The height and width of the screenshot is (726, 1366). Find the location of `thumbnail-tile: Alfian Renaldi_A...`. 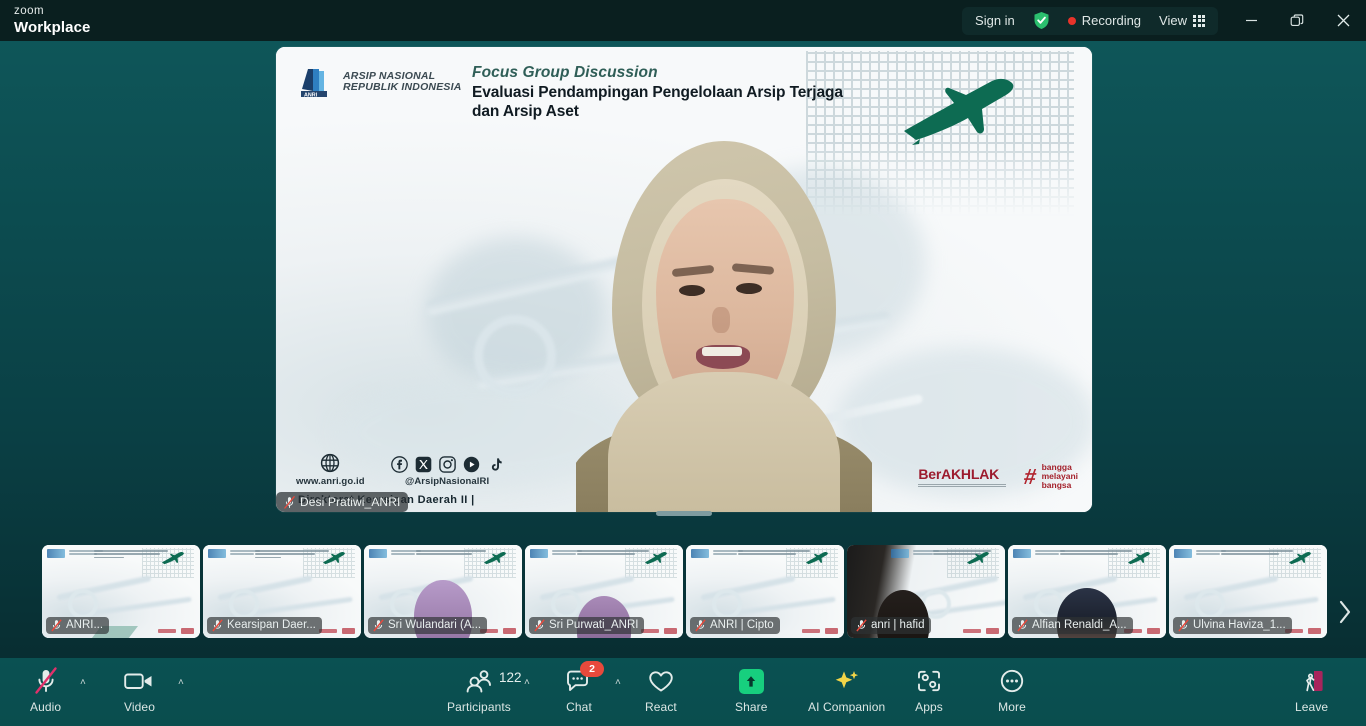

thumbnail-tile: Alfian Renaldi_A... is located at coordinates (1087, 591).